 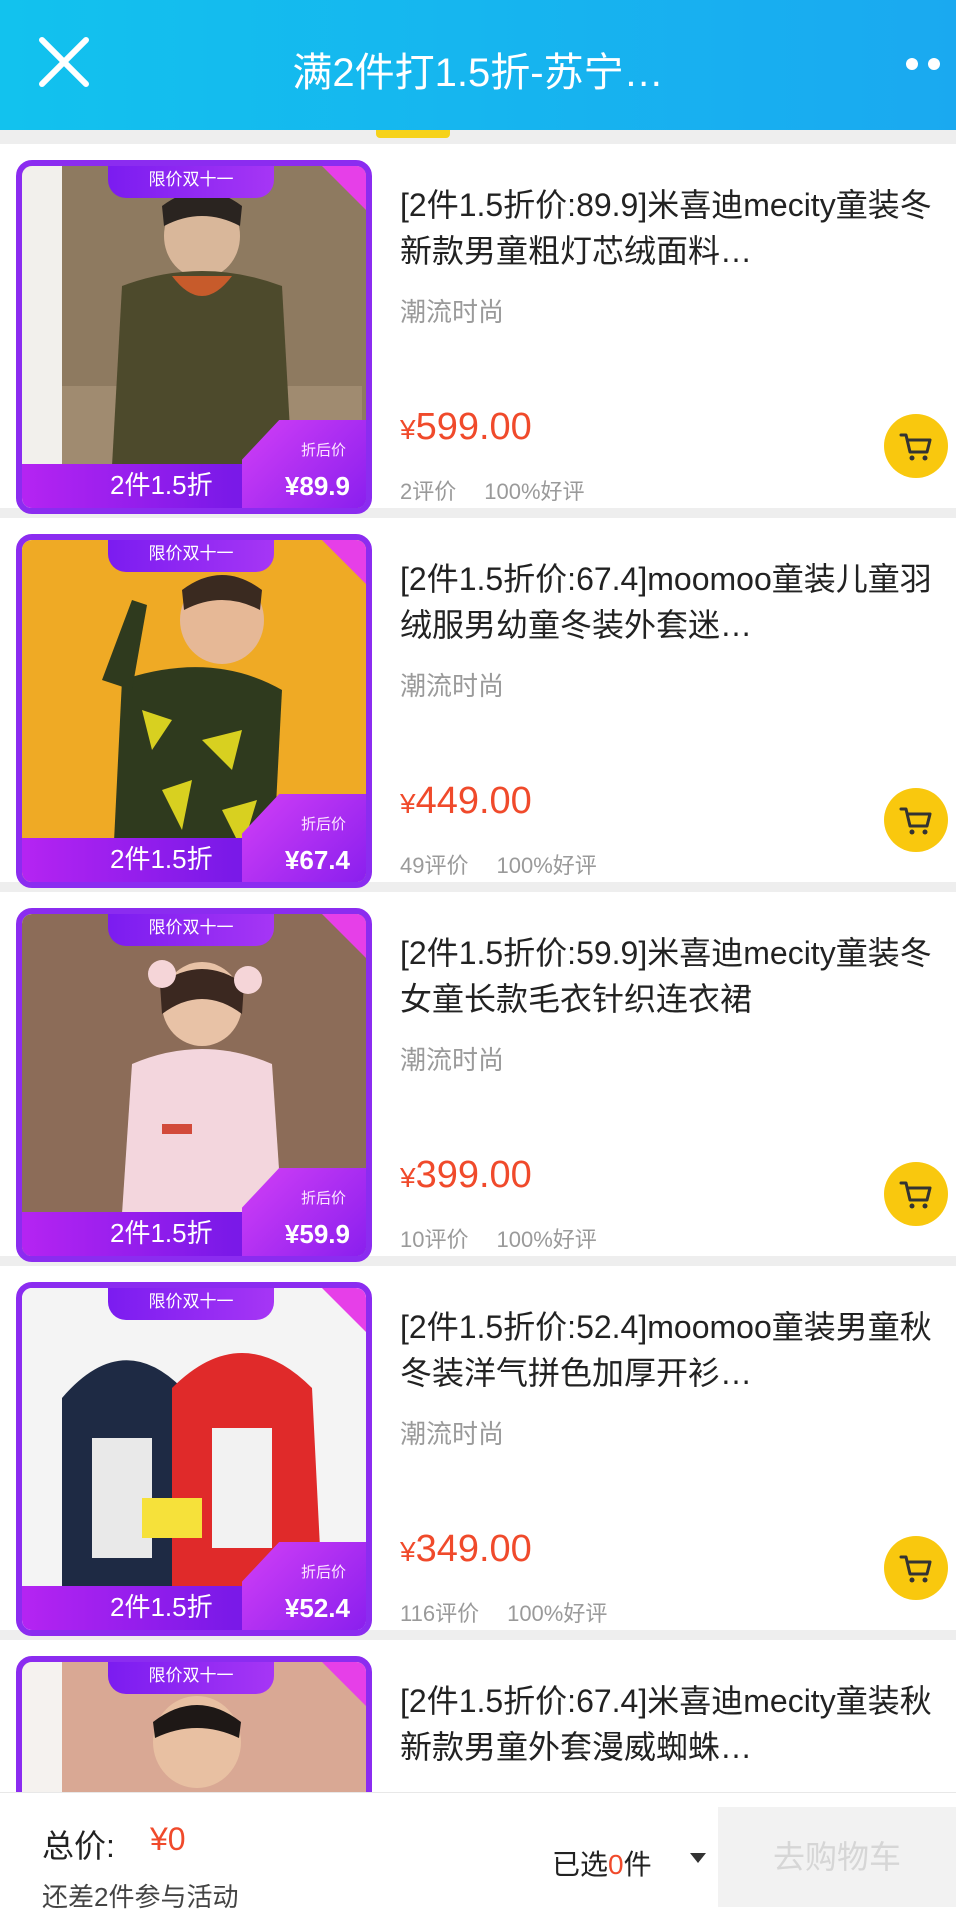 I want to click on price-value: 599.00, so click(x=473, y=427).